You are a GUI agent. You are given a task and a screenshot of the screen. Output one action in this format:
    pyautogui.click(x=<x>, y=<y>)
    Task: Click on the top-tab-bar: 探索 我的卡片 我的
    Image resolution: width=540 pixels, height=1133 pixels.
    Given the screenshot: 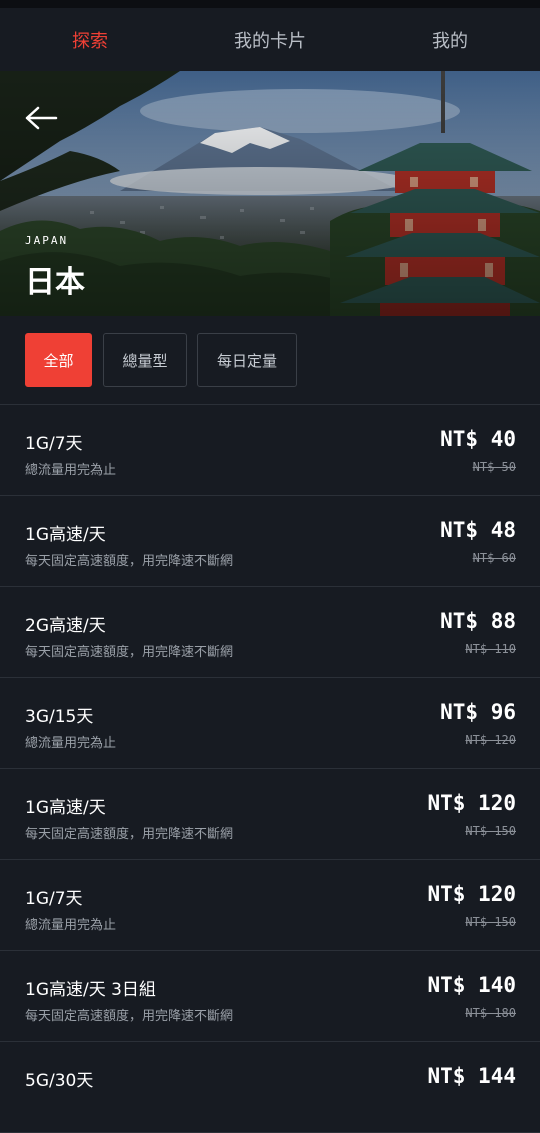 What is the action you would take?
    pyautogui.click(x=270, y=39)
    